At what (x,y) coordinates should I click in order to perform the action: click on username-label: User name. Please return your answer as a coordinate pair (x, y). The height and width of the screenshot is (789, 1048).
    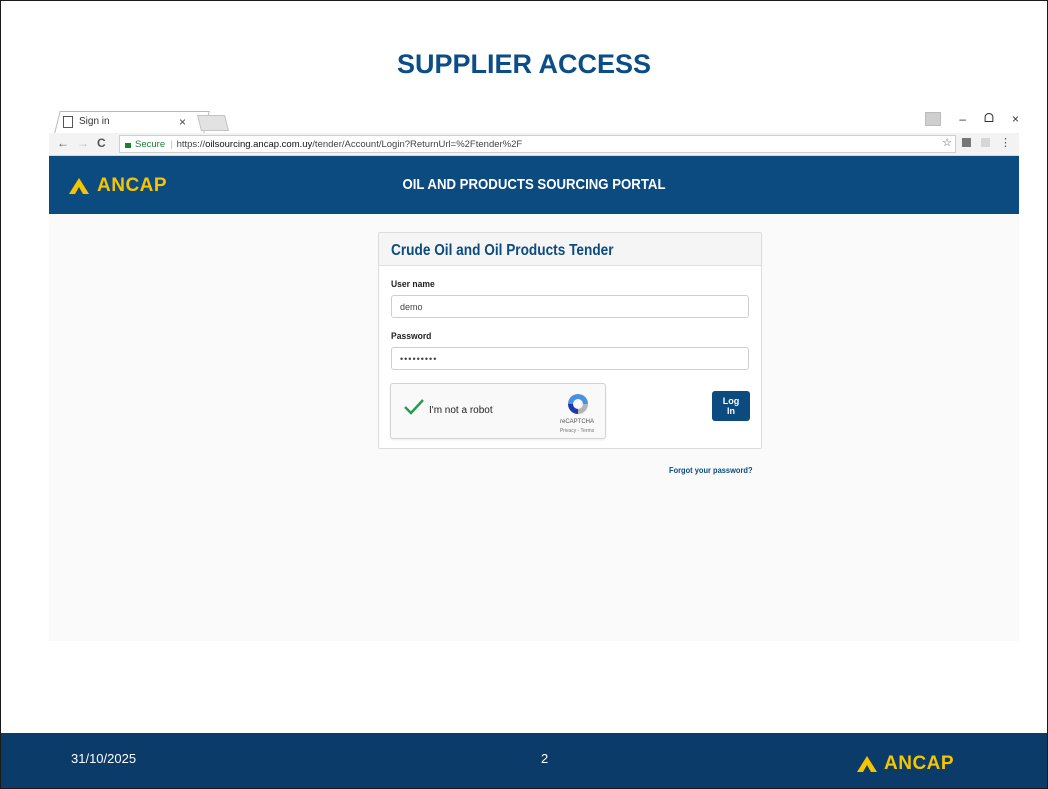
    Looking at the image, I should click on (413, 284).